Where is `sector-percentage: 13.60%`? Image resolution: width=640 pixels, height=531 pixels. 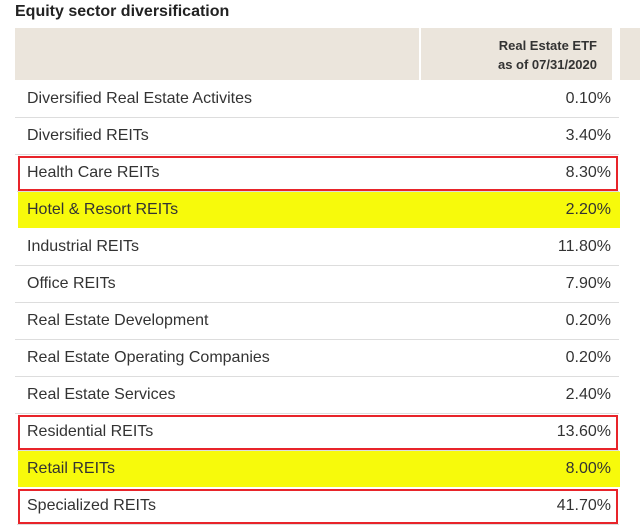 sector-percentage: 13.60% is located at coordinates (583, 431).